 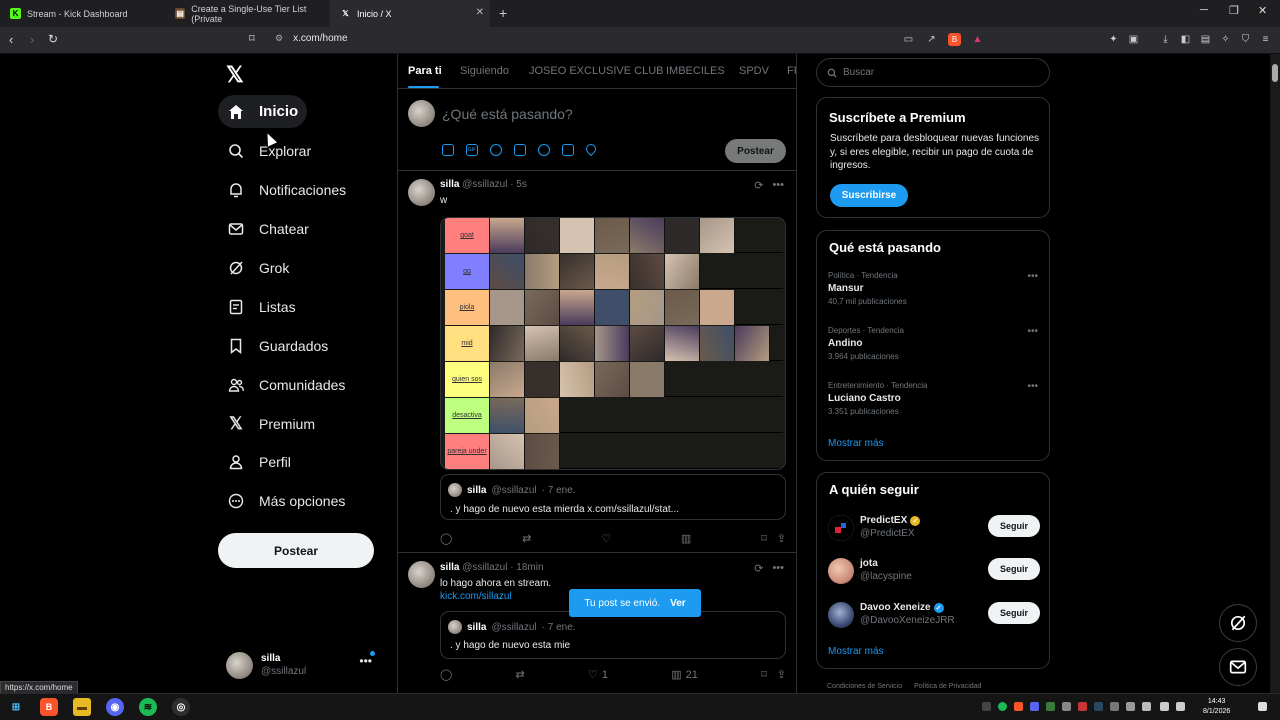 I want to click on network-icon, so click(x=1164, y=706).